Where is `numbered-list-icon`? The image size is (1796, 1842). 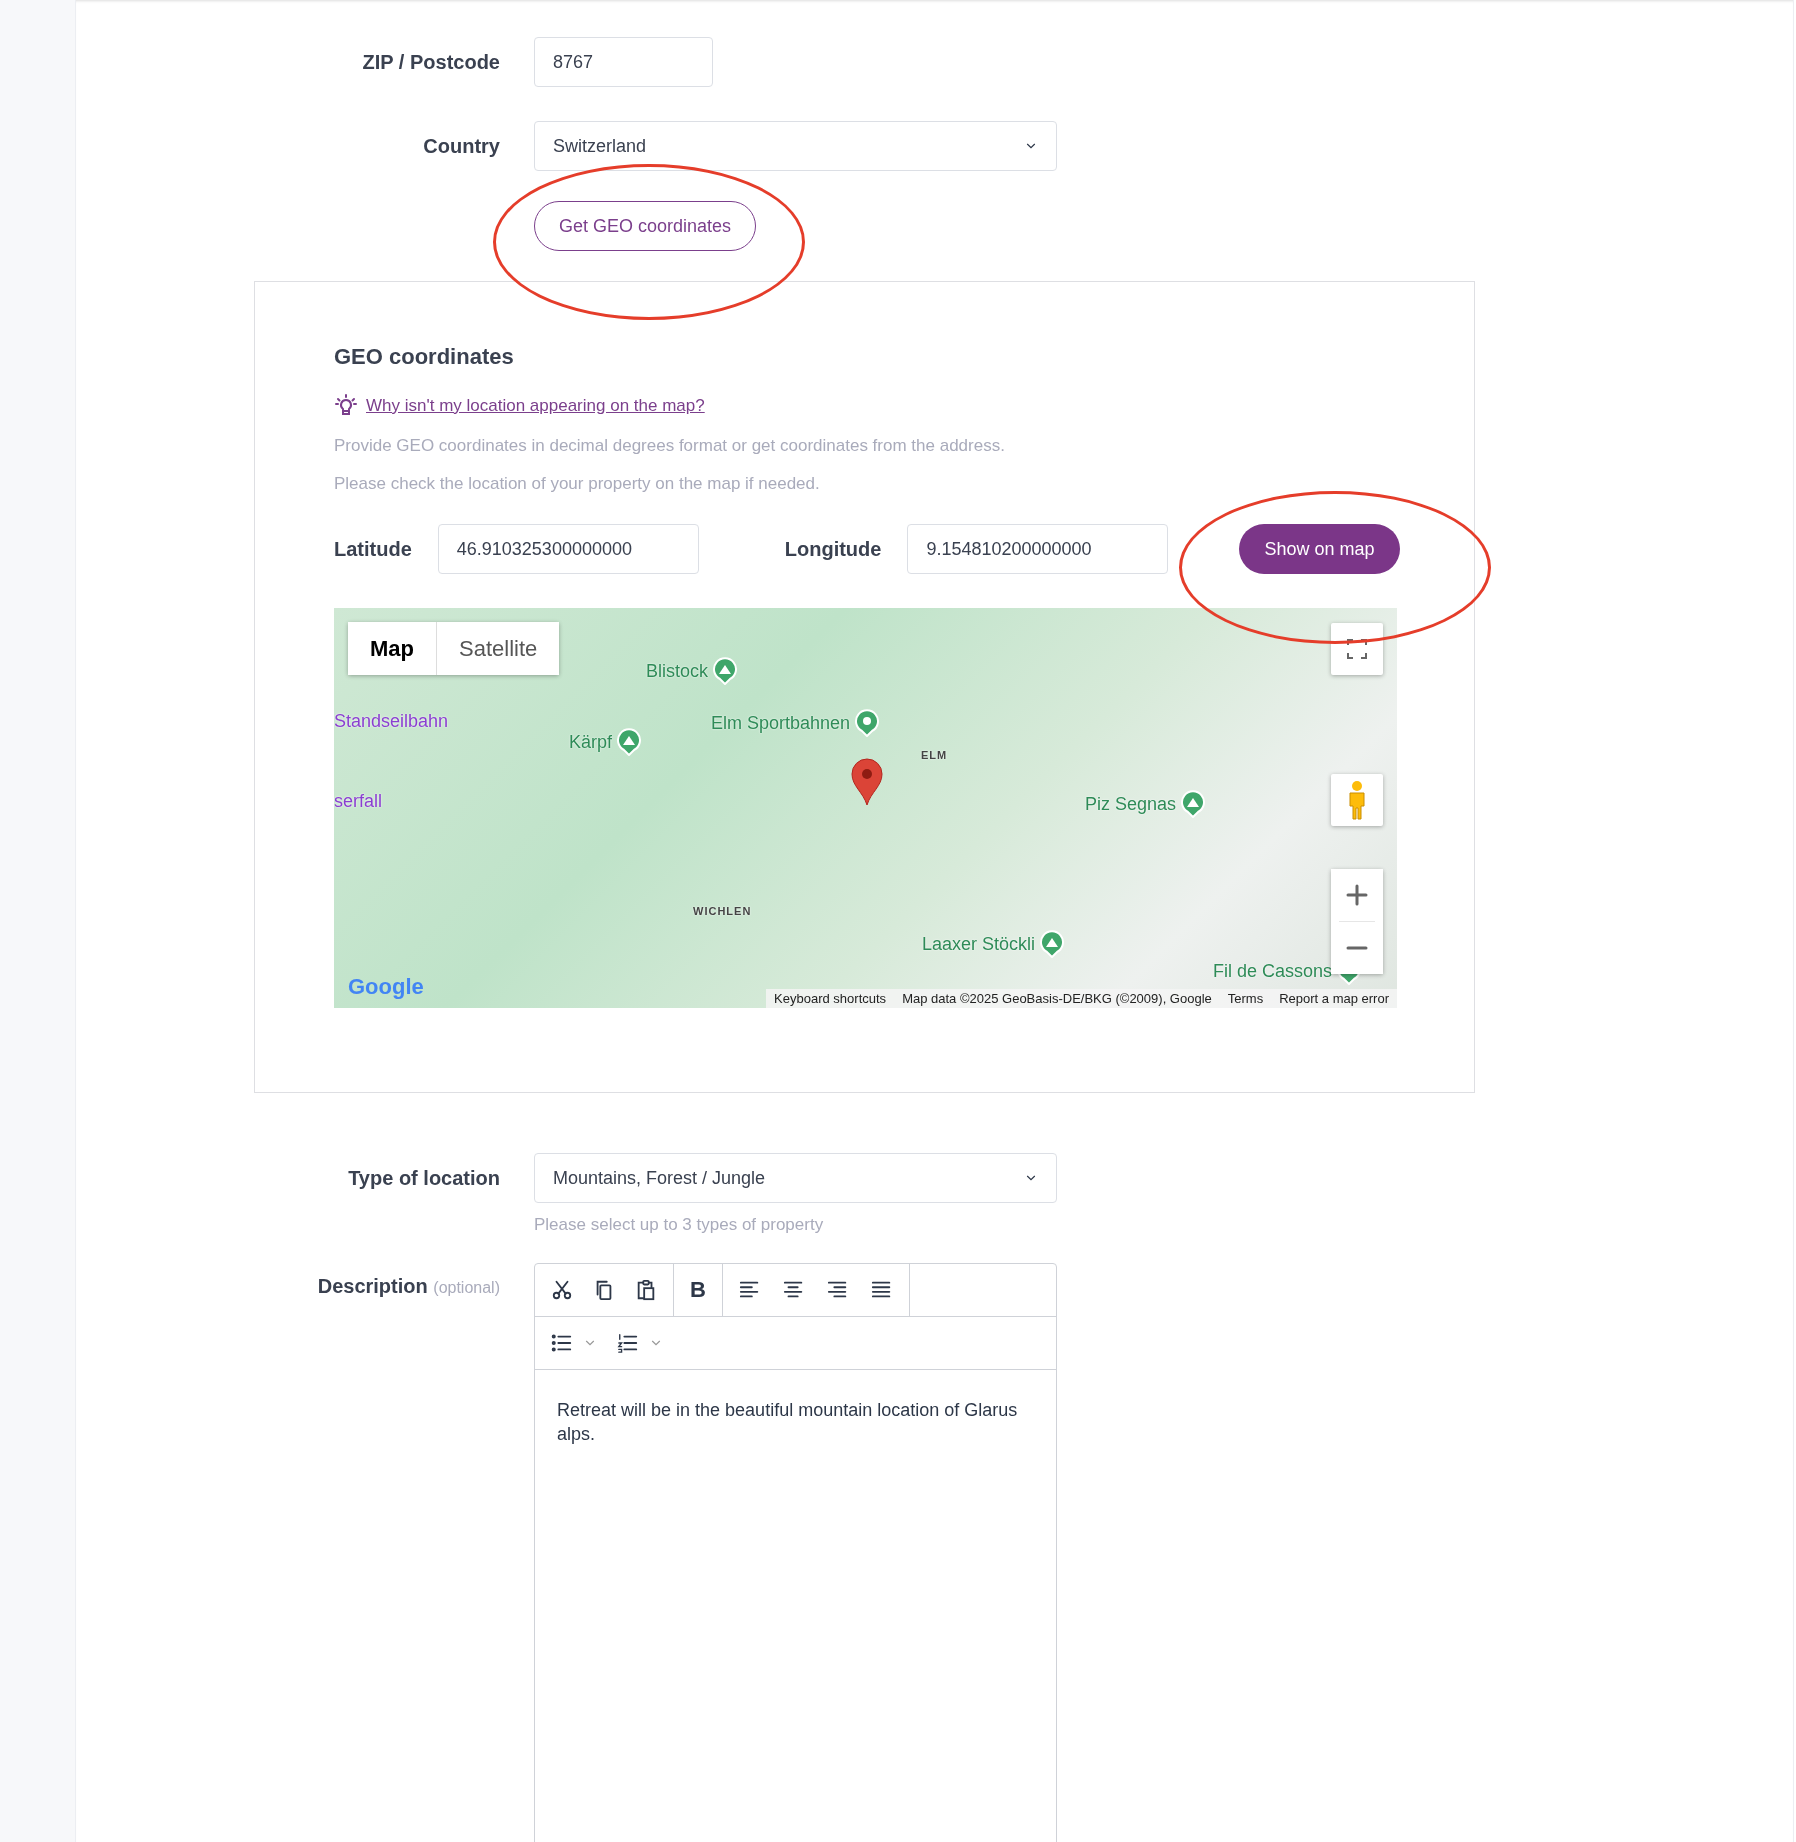
numbered-list-icon is located at coordinates (628, 1343).